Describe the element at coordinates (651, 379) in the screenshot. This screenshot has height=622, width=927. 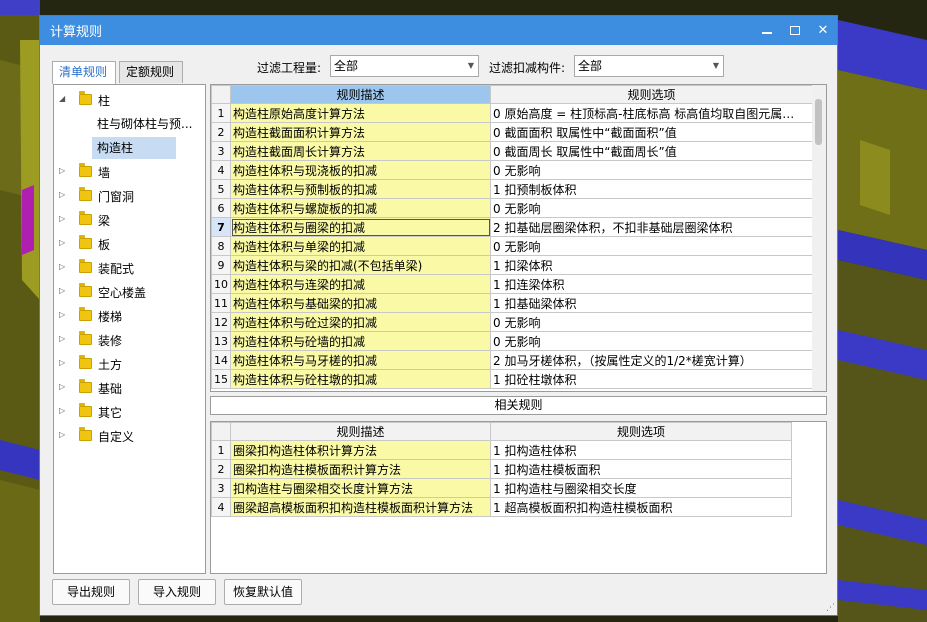
I see `rule-option-cell: 1 扣砼柱墩体积` at that location.